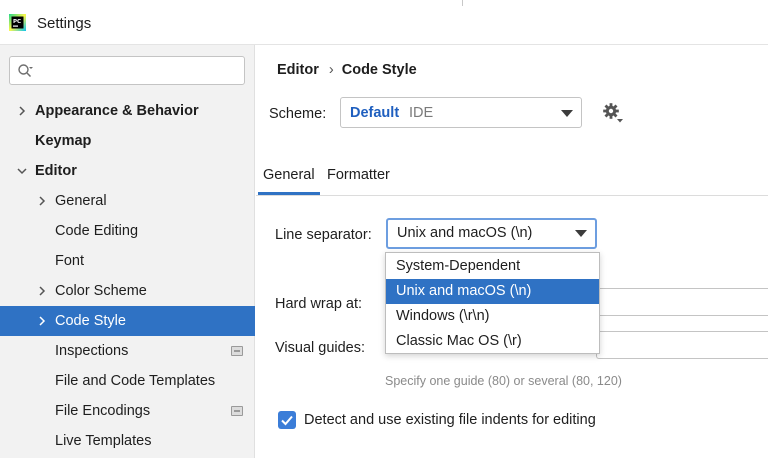 Image resolution: width=768 pixels, height=458 pixels. I want to click on sidebar-item-inspections: Inspections, so click(127, 351).